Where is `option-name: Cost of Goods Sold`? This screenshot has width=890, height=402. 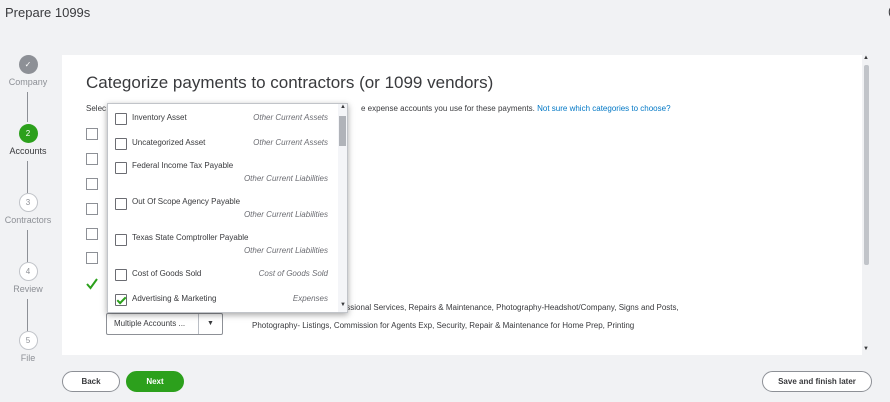
option-name: Cost of Goods Sold is located at coordinates (167, 273).